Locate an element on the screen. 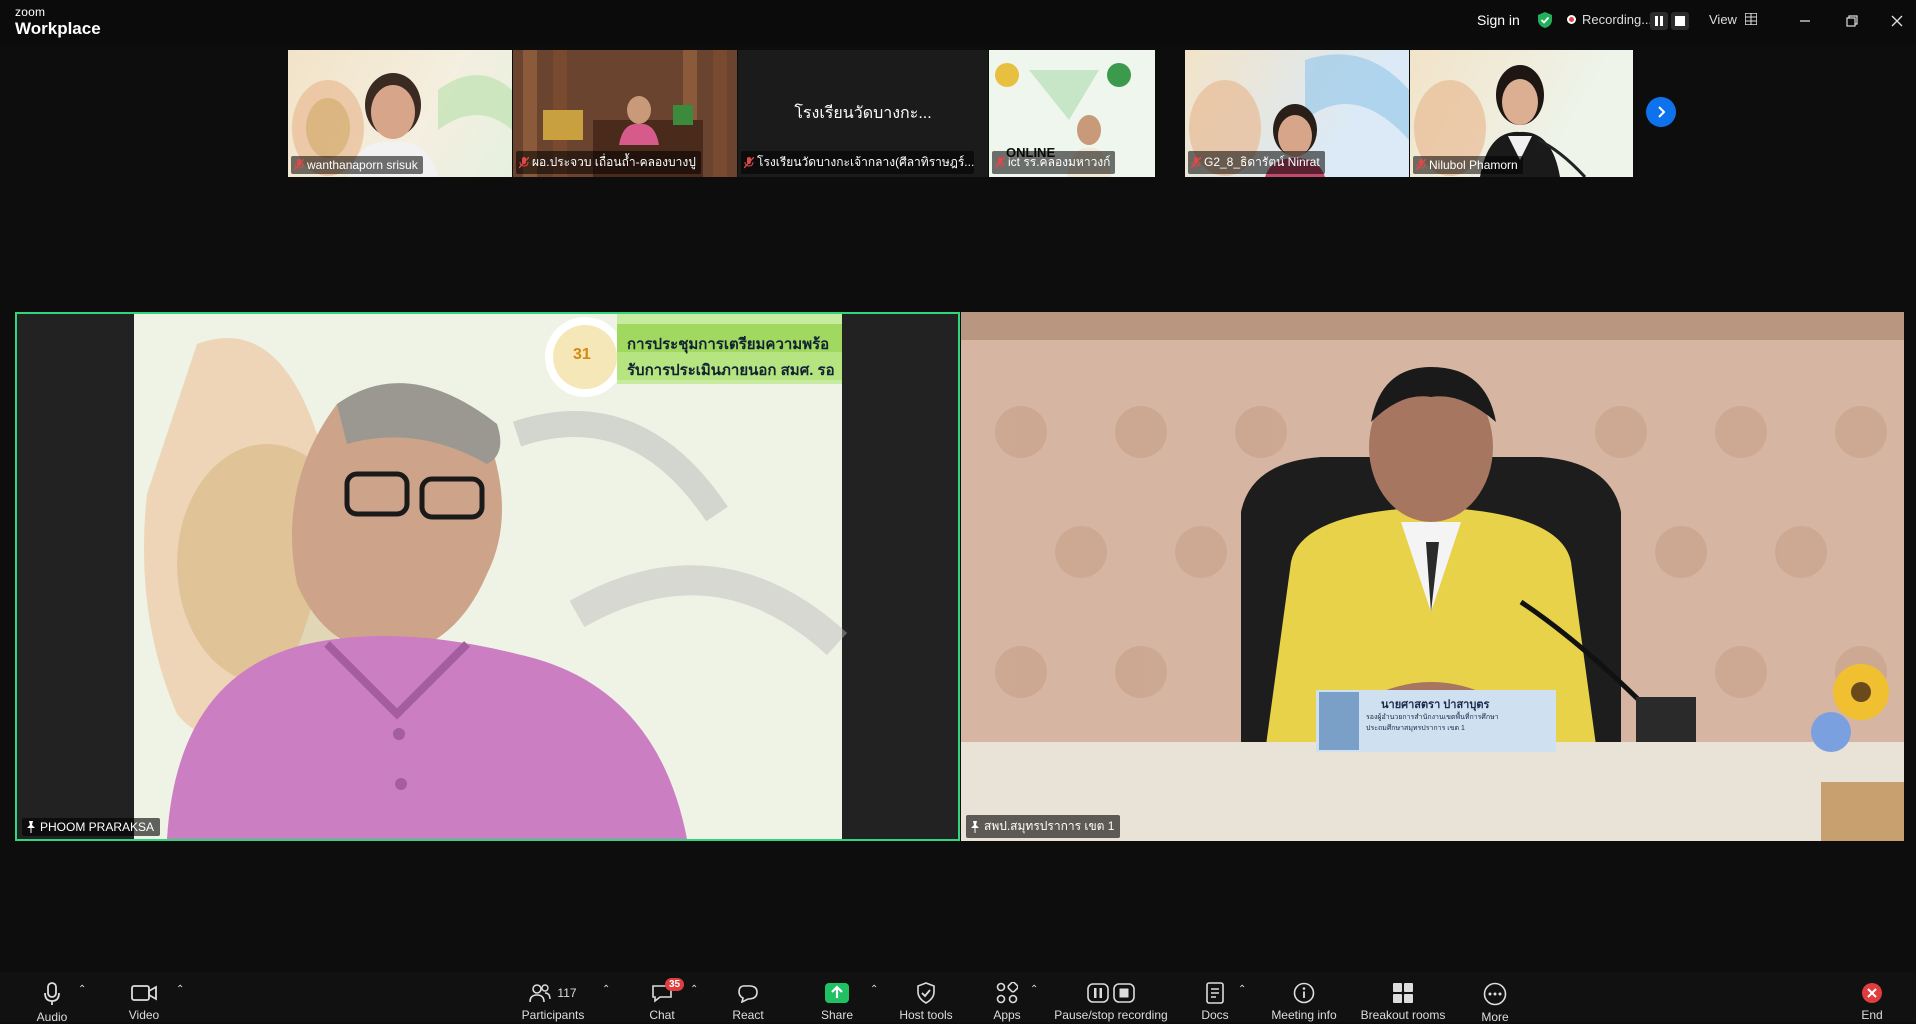 The image size is (1916, 1024). grid-view-icon is located at coordinates (1750, 19).